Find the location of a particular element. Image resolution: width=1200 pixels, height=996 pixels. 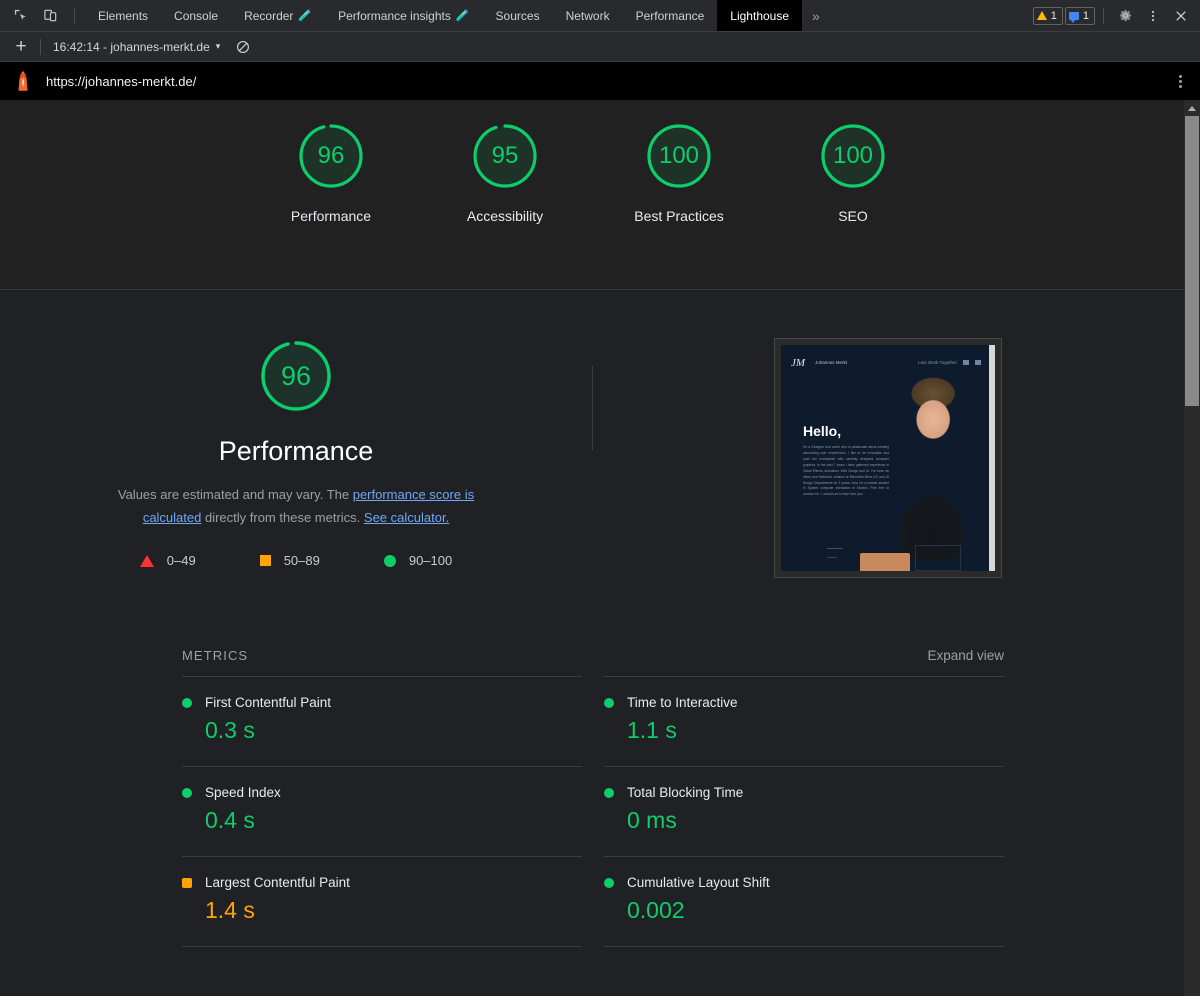

gauge-score: 96 is located at coordinates (331, 155).